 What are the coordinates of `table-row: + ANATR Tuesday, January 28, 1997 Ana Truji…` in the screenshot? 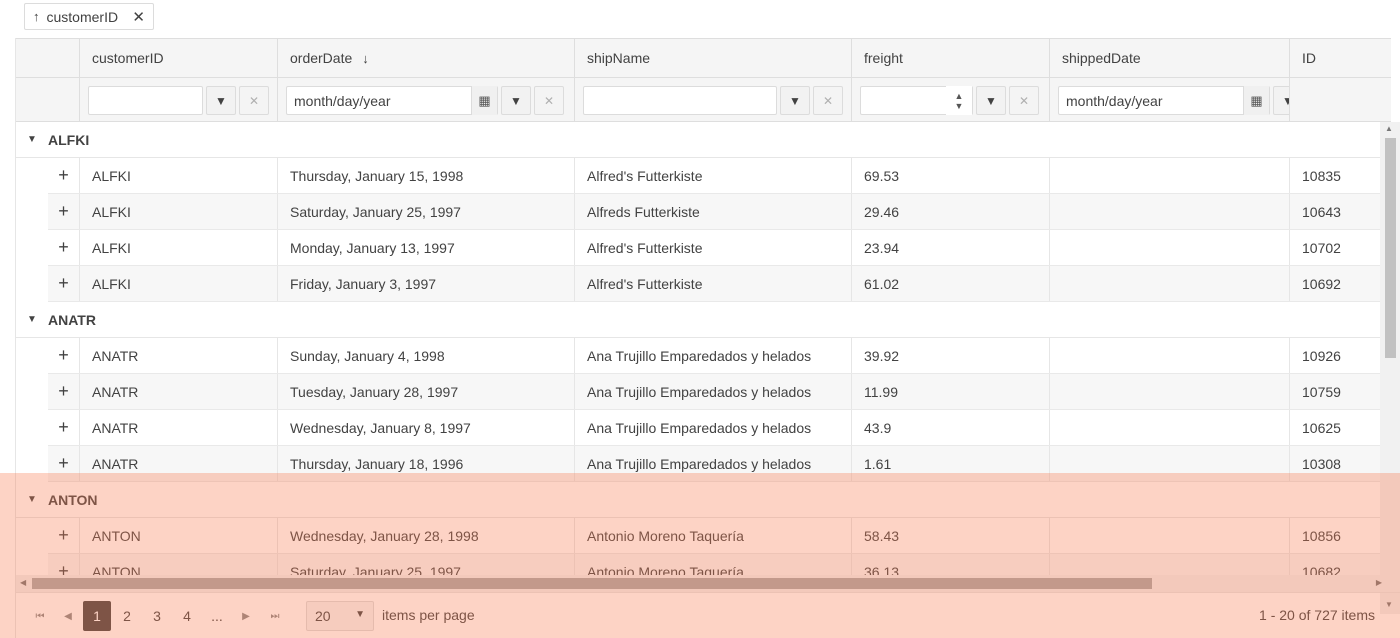 It's located at (714, 392).